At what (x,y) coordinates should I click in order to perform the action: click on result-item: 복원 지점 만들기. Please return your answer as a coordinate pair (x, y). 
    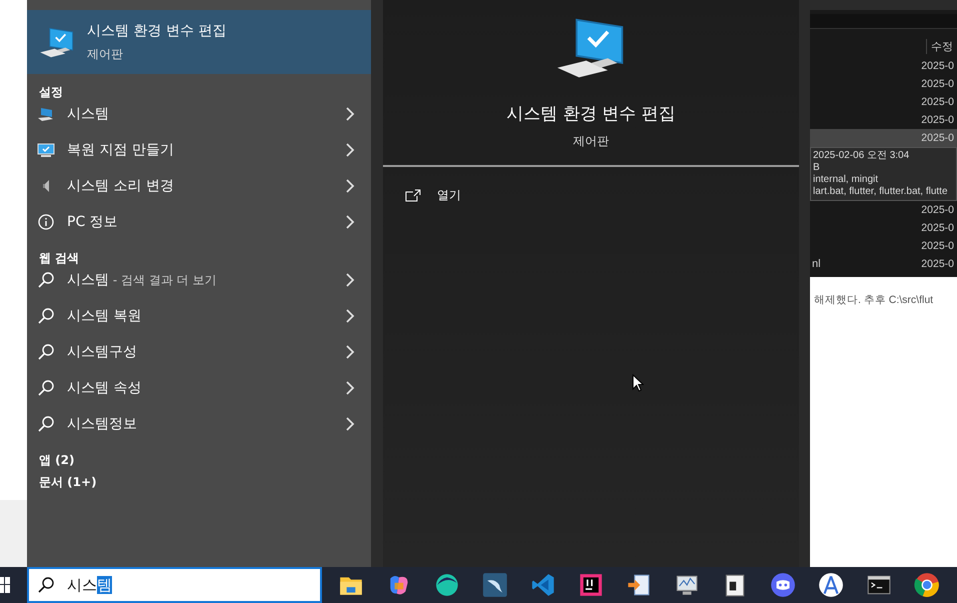
    Looking at the image, I should click on (199, 150).